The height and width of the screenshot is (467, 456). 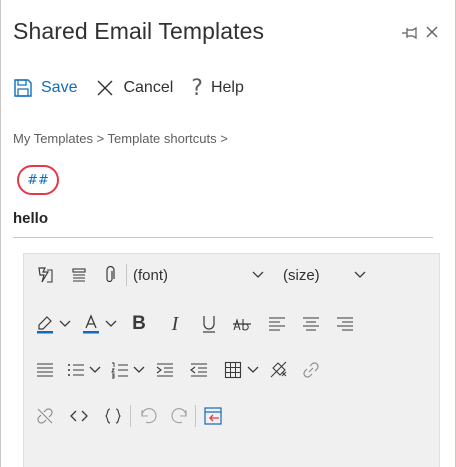 What do you see at coordinates (139, 31) in the screenshot?
I see `pane-title: Shared Email Templates` at bounding box center [139, 31].